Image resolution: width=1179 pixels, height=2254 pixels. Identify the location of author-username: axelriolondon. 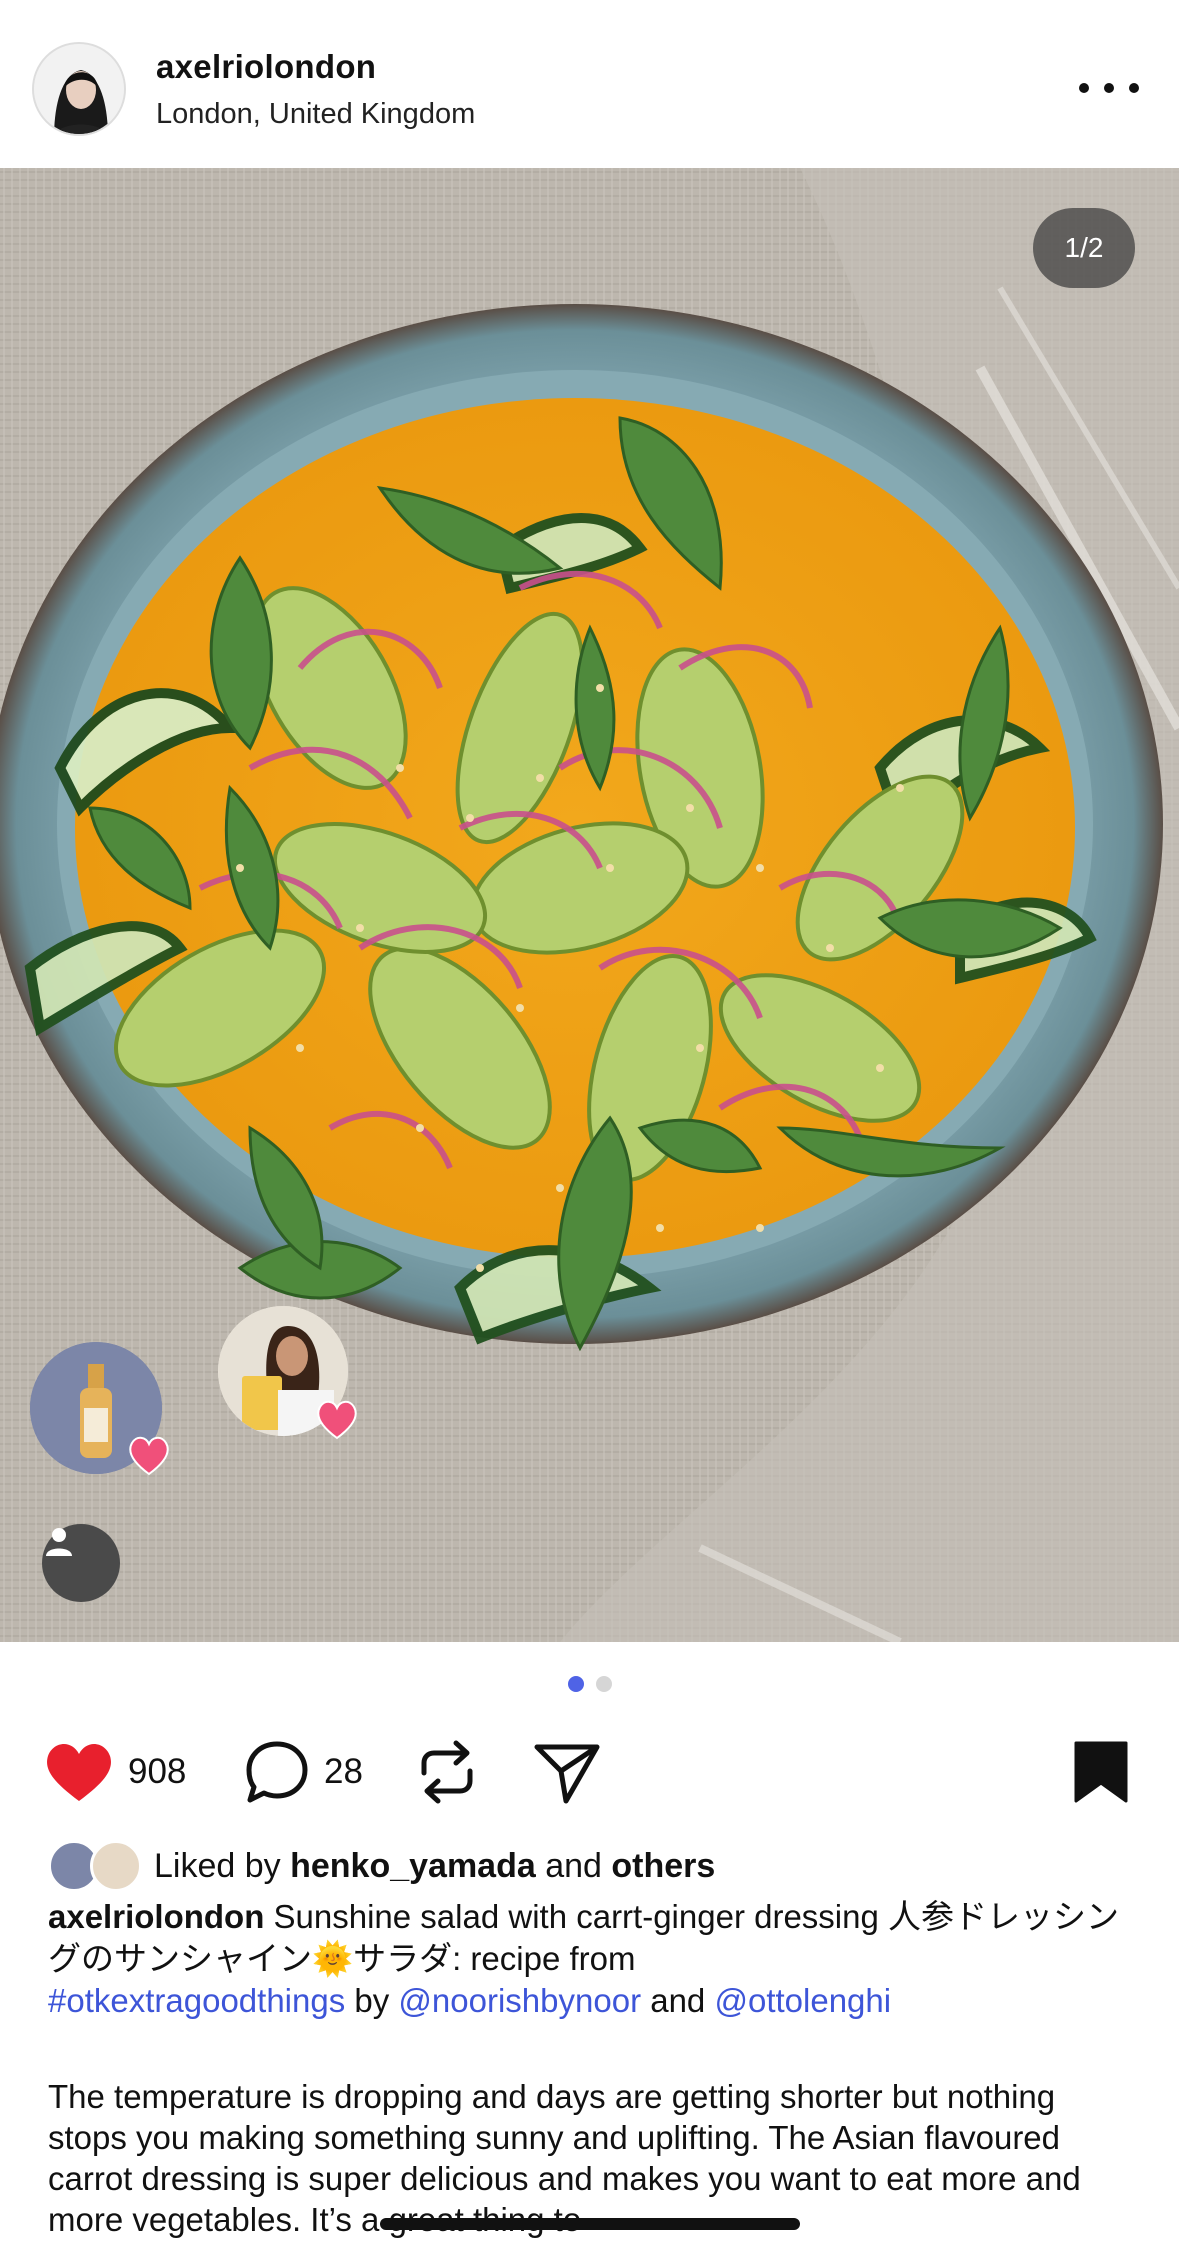
(266, 67).